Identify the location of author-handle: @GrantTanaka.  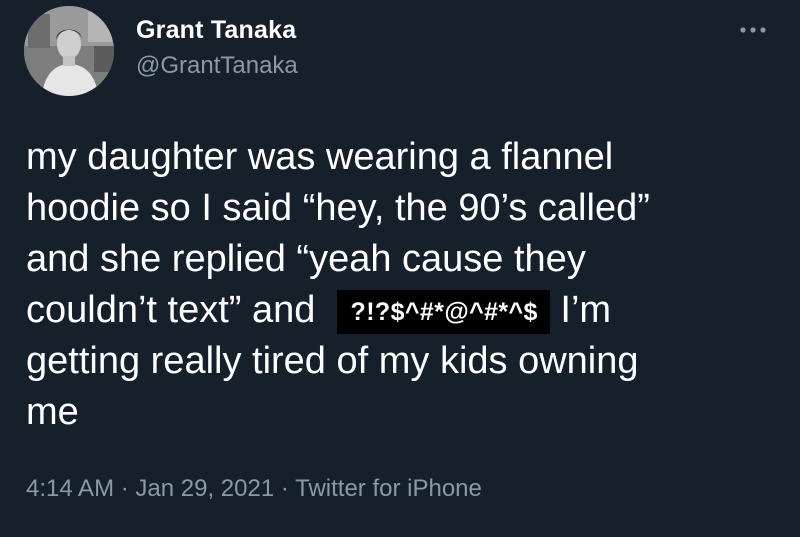
(217, 66).